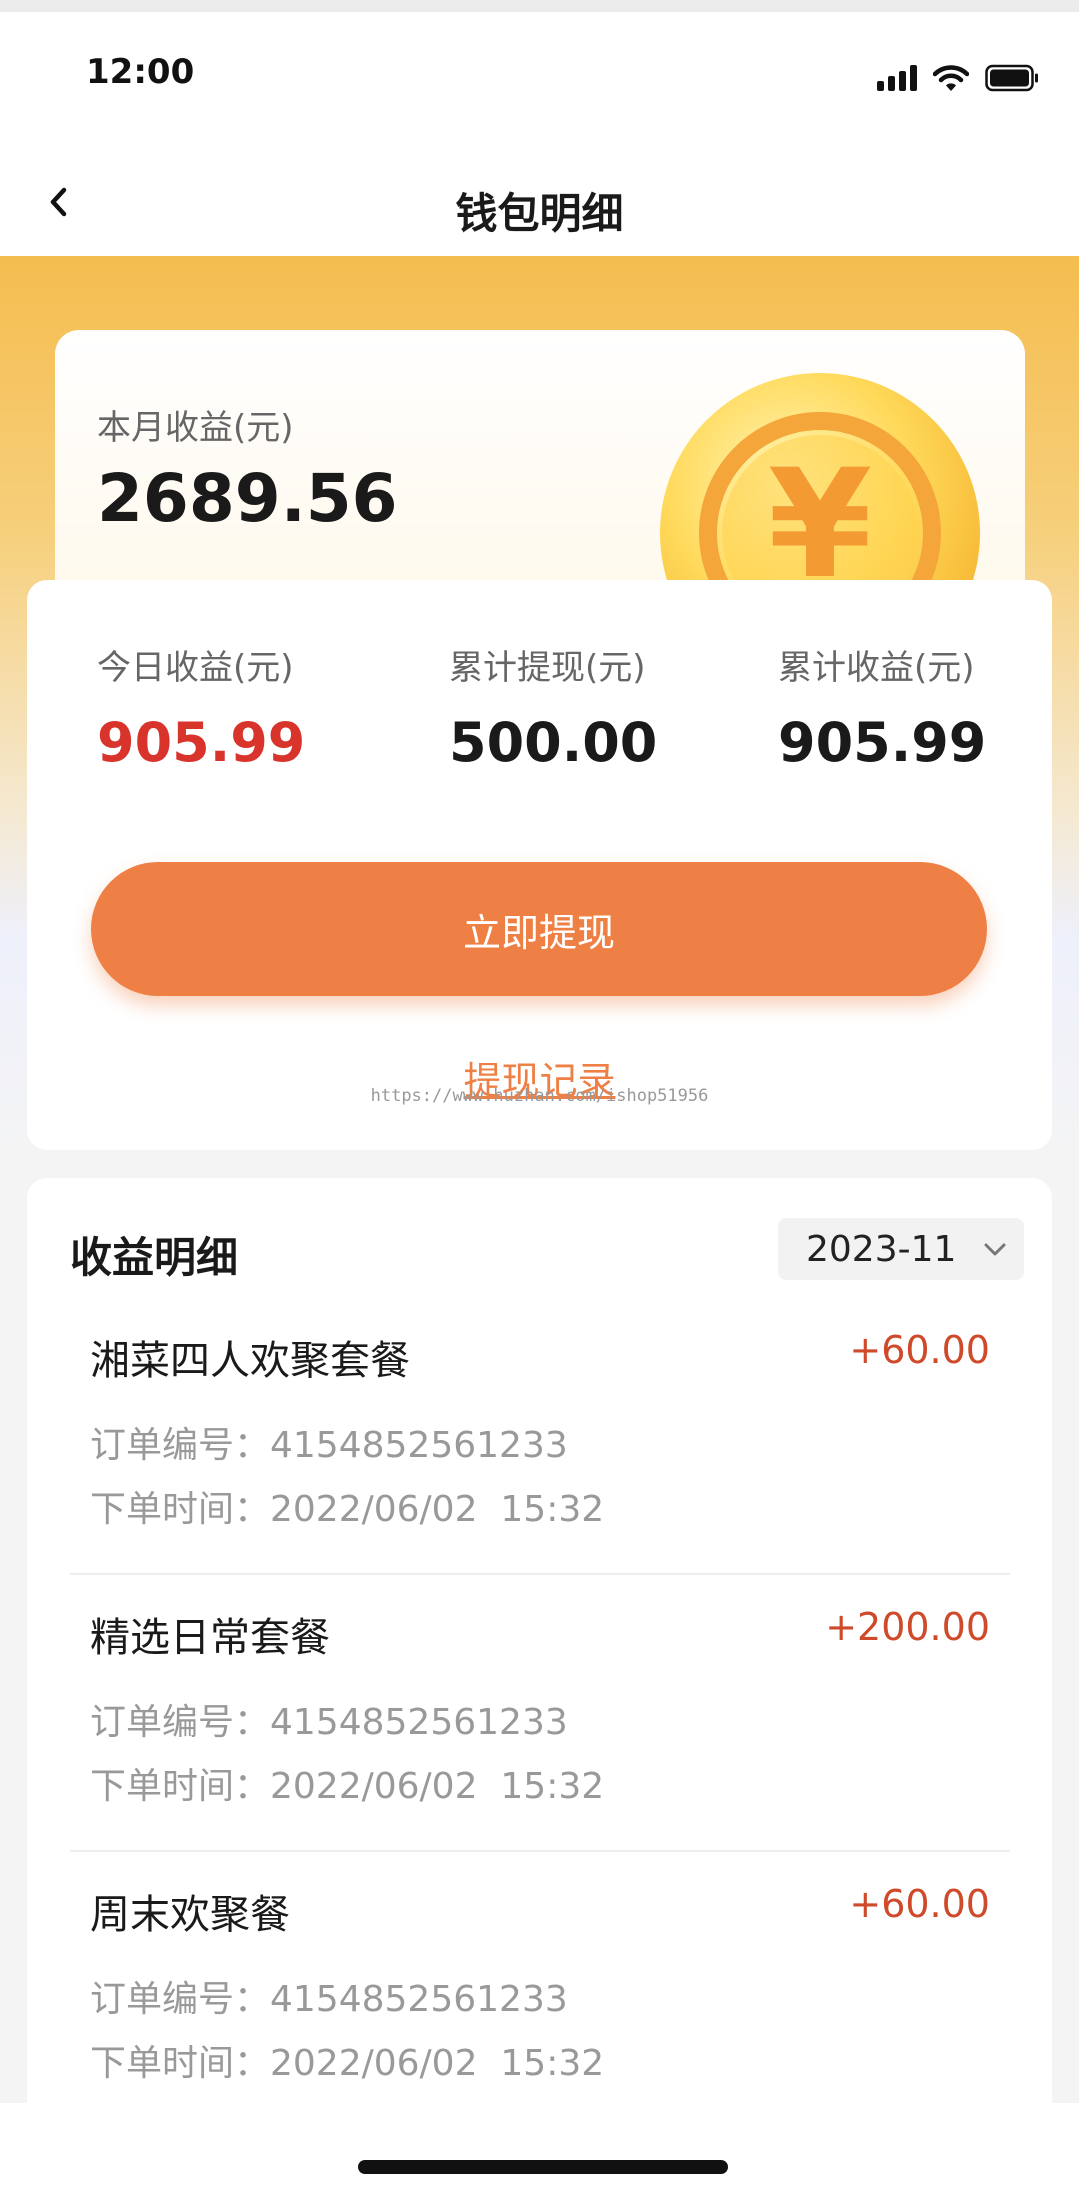 The width and height of the screenshot is (1079, 2195). What do you see at coordinates (195, 668) in the screenshot?
I see `stat-label: 今日收益(元)` at bounding box center [195, 668].